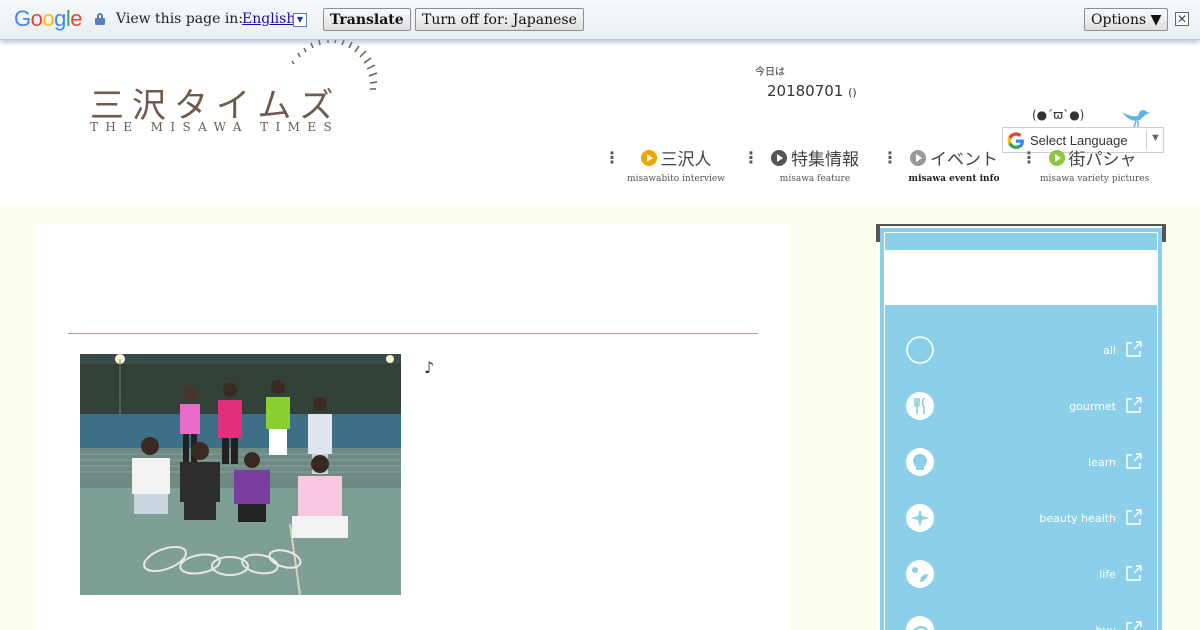 Image resolution: width=1200 pixels, height=630 pixels. What do you see at coordinates (805, 91) in the screenshot?
I see `date-value: 20180701` at bounding box center [805, 91].